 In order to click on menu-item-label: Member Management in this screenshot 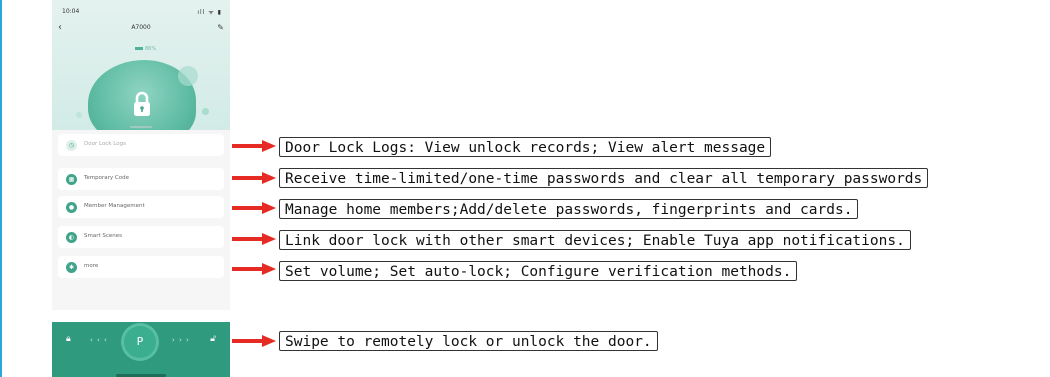, I will do `click(114, 206)`.